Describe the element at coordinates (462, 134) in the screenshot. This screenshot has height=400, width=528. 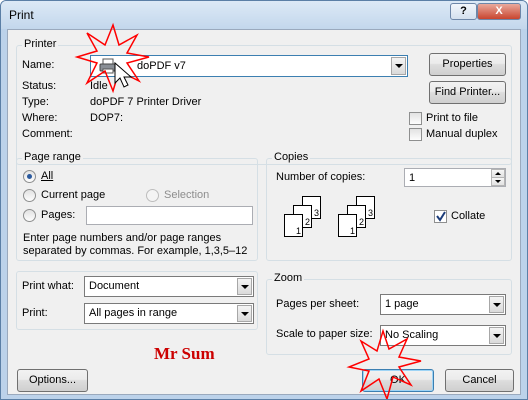
I see `manual-duplex-label: Manual duplex` at that location.